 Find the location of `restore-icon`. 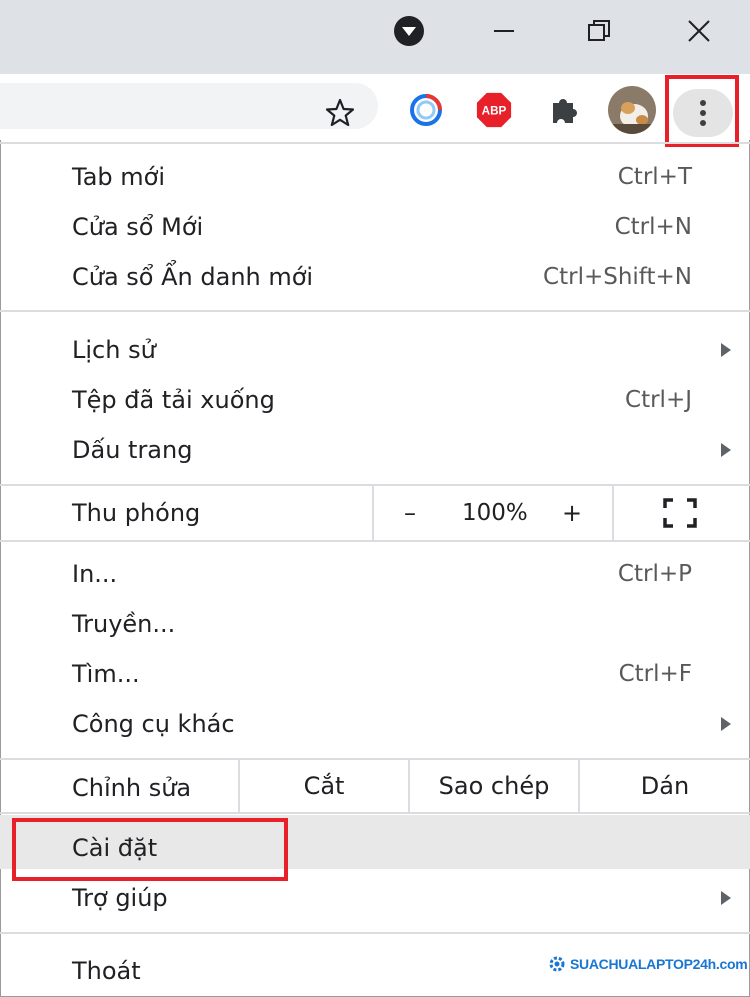

restore-icon is located at coordinates (599, 30).